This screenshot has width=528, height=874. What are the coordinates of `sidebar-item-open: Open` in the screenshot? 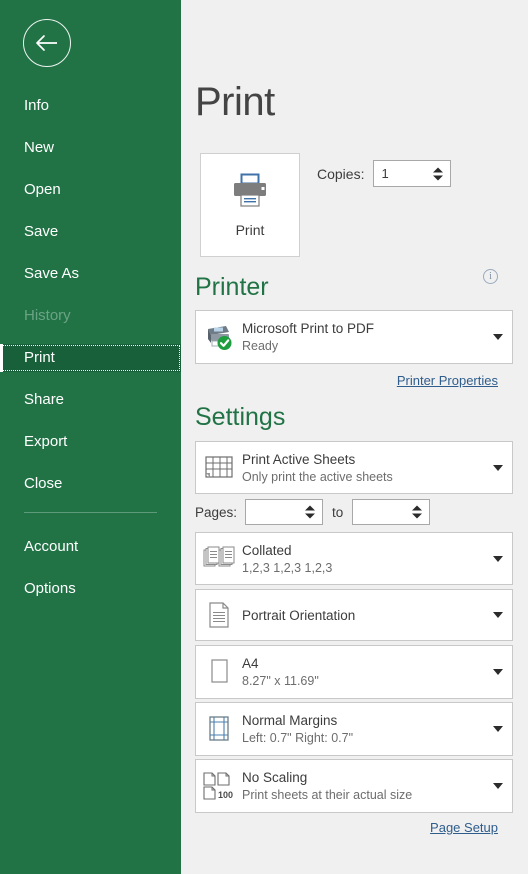 It's located at (90, 190).